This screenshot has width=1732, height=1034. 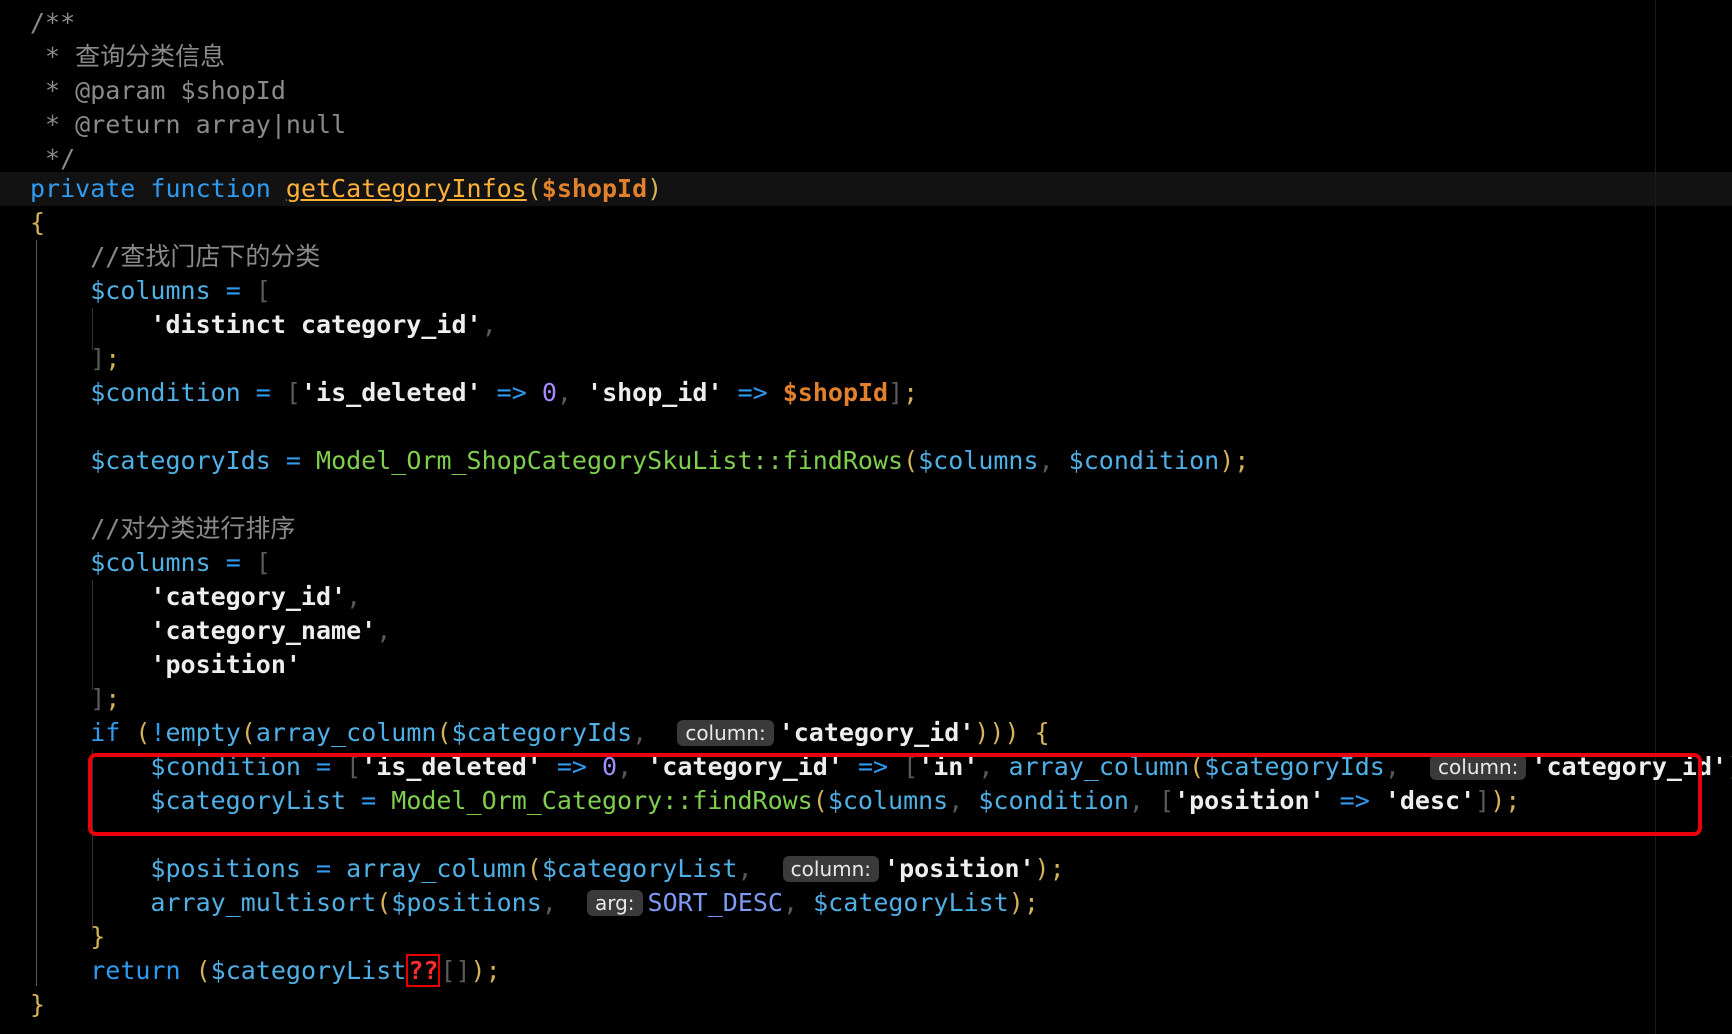 What do you see at coordinates (83, 188) in the screenshot?
I see `keyword-private: private` at bounding box center [83, 188].